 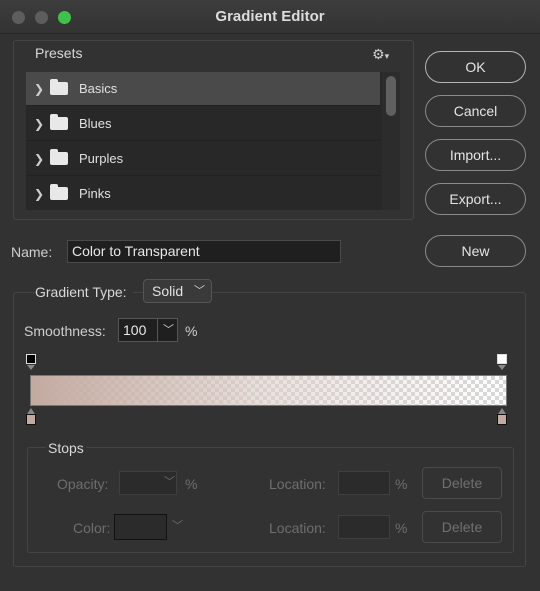 What do you see at coordinates (475, 251) in the screenshot?
I see `new-button: New` at bounding box center [475, 251].